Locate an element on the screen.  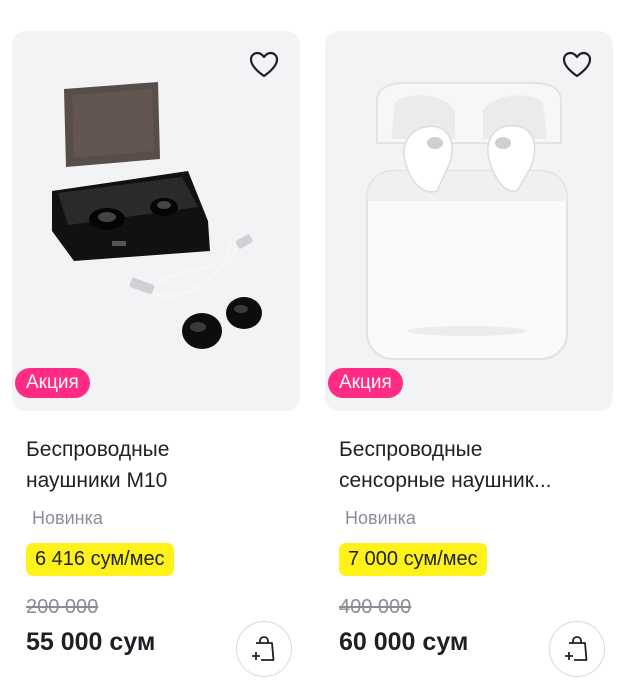
product-title-line: наушники M10 is located at coordinates (97, 480).